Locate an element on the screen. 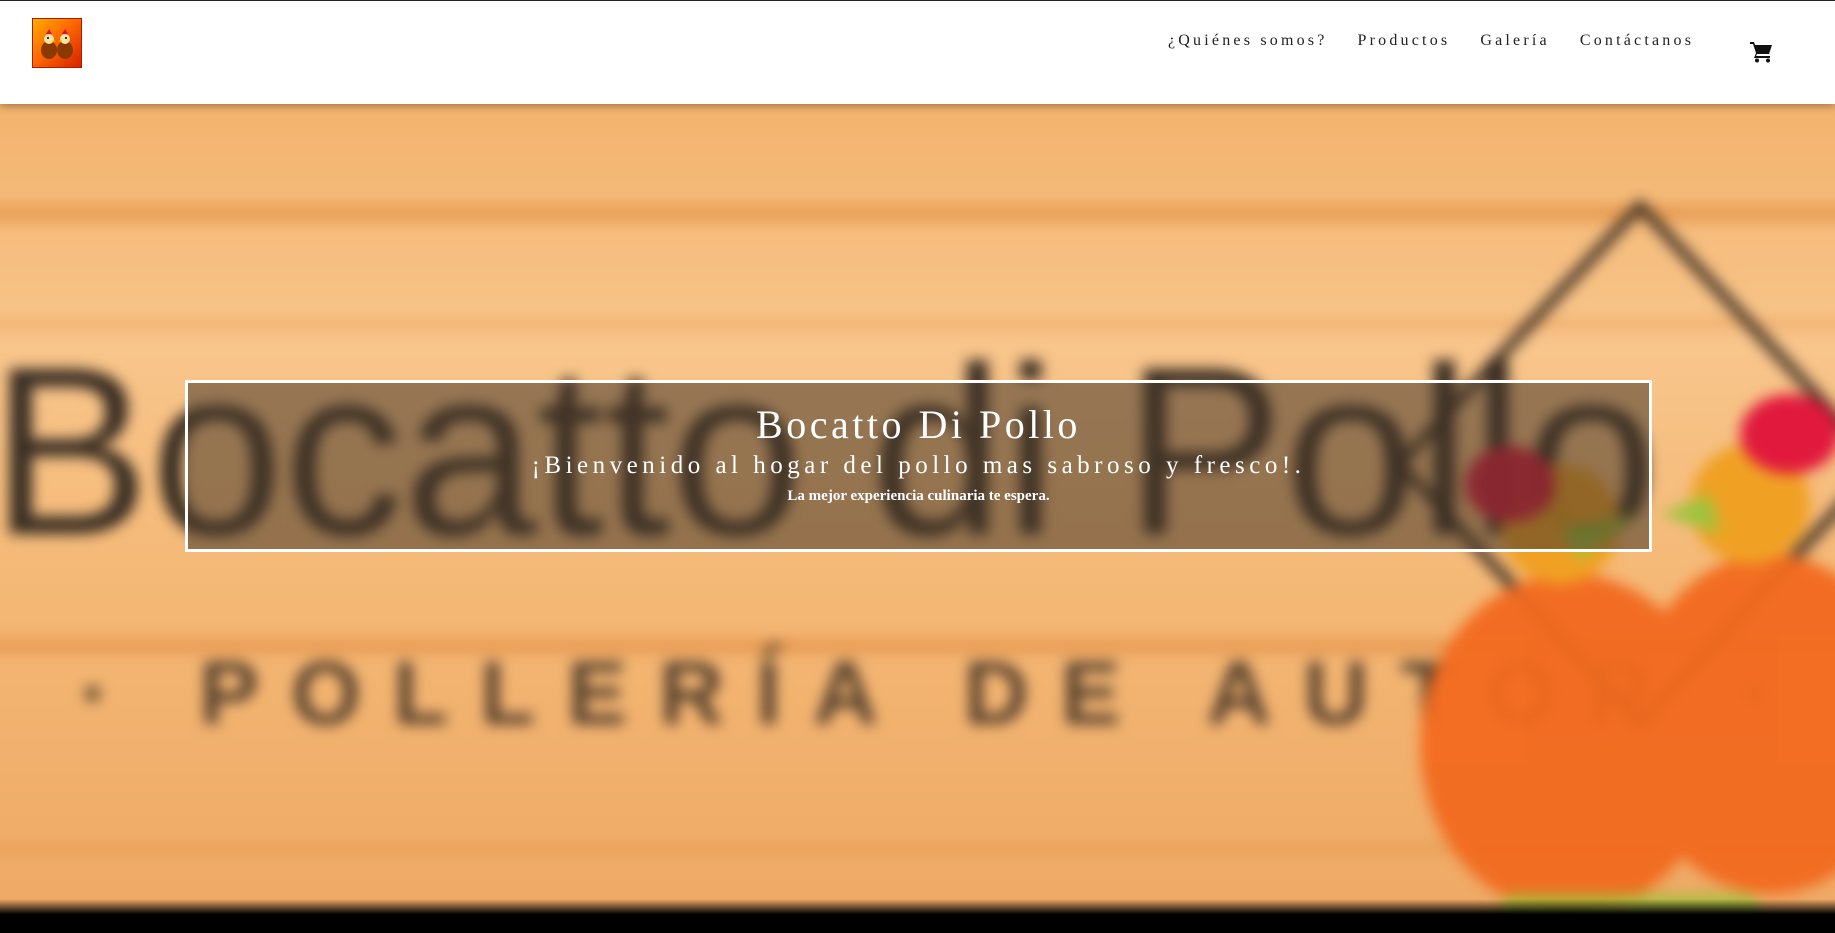 This screenshot has width=1835, height=933. hero-bottom-shadow is located at coordinates (917, 916).